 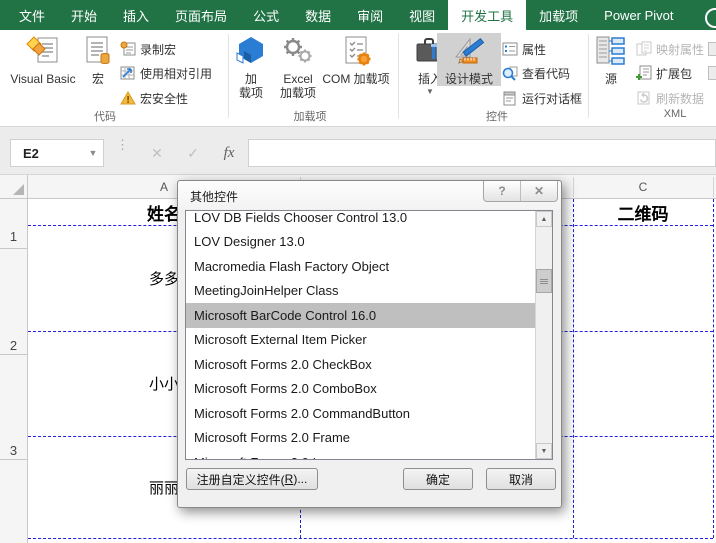 I want to click on expansion-packs-label: 扩展包, so click(x=674, y=73).